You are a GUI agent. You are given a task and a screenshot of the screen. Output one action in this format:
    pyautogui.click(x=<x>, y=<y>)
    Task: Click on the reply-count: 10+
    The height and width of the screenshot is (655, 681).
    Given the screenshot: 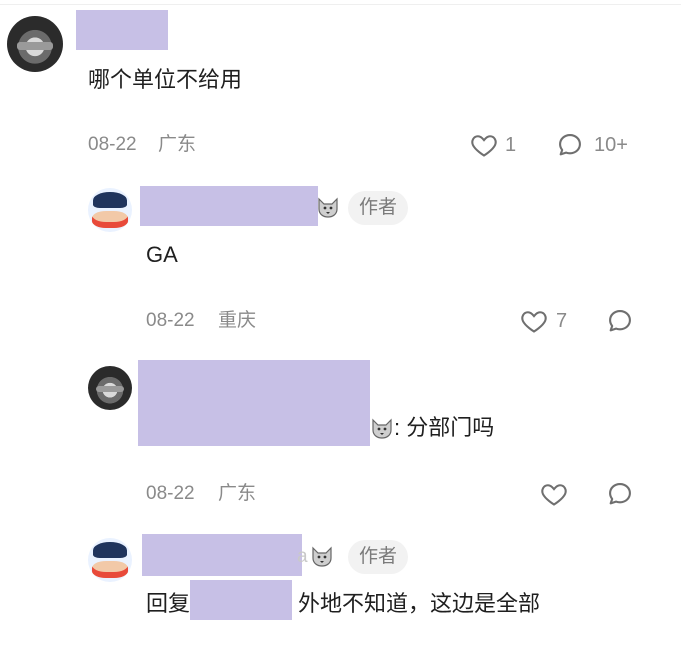 What is the action you would take?
    pyautogui.click(x=611, y=145)
    